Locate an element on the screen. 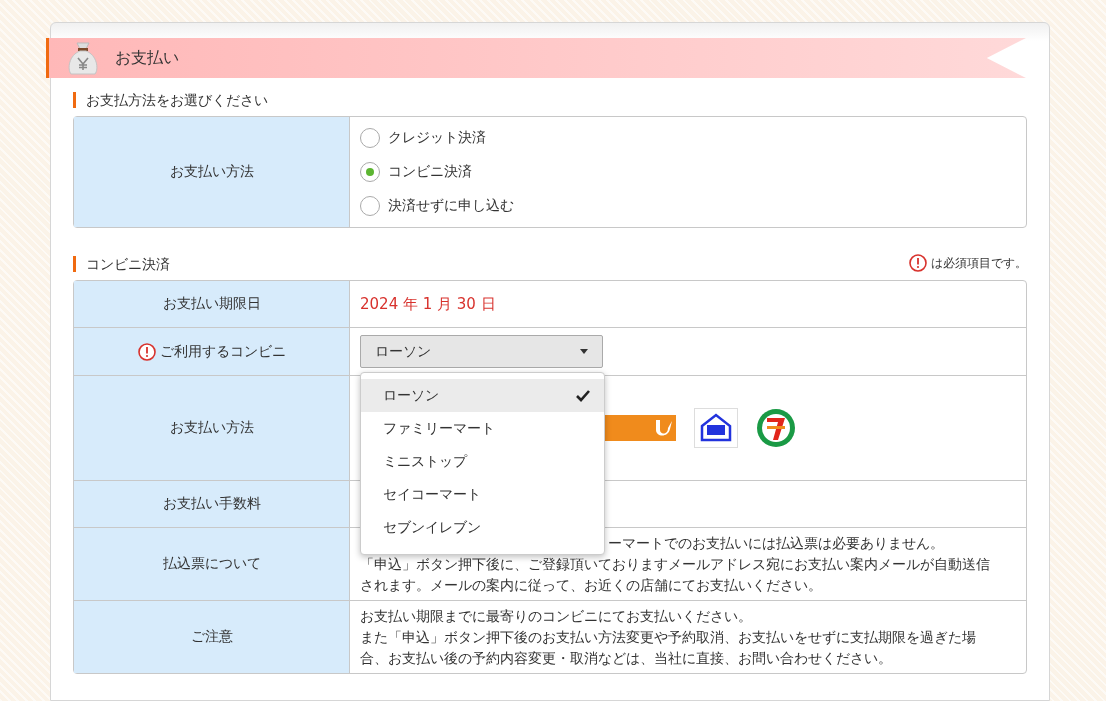 This screenshot has height=701, width=1106. note-text: されます。メールの案内に従って、お近くの店舗にてお支払いください。 is located at coordinates (591, 585).